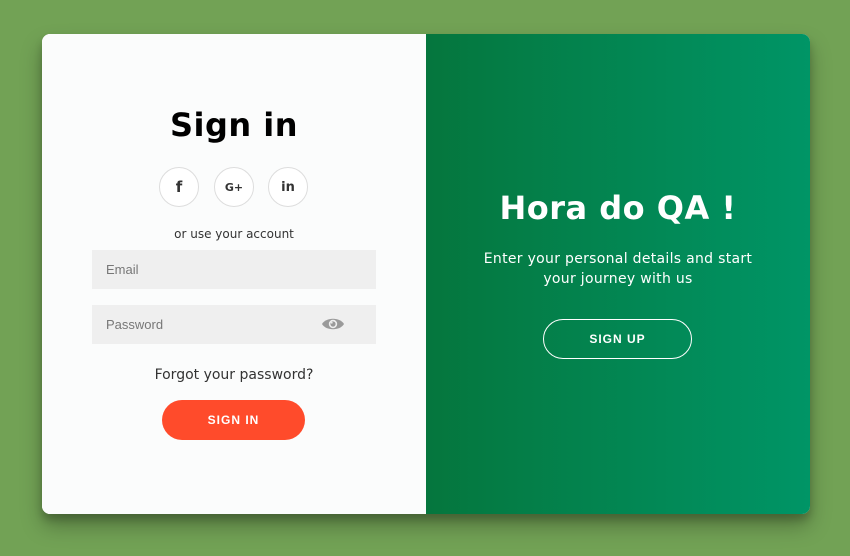  I want to click on email-field, so click(234, 269).